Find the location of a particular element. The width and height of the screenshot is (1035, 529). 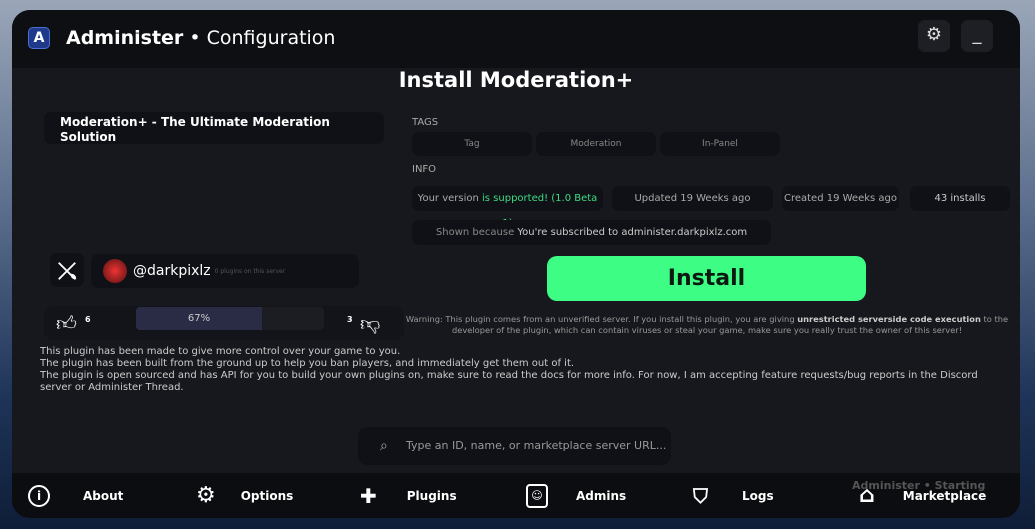

tools-icon is located at coordinates (67, 270).